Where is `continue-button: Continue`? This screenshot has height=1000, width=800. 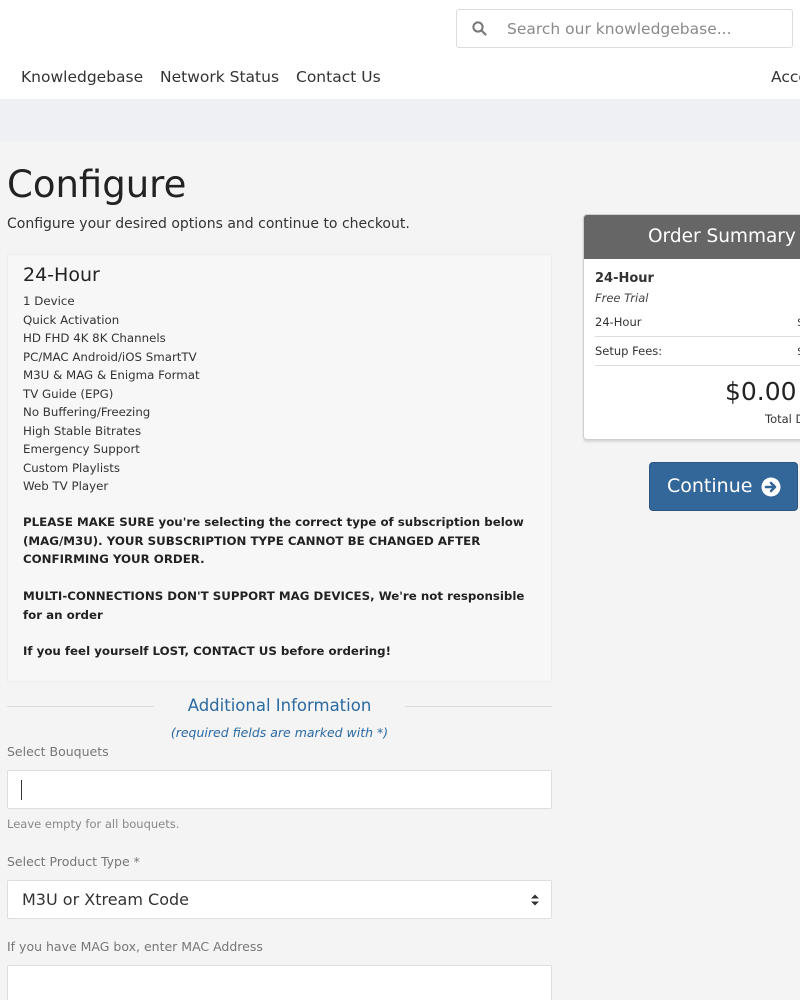 continue-button: Continue is located at coordinates (723, 486).